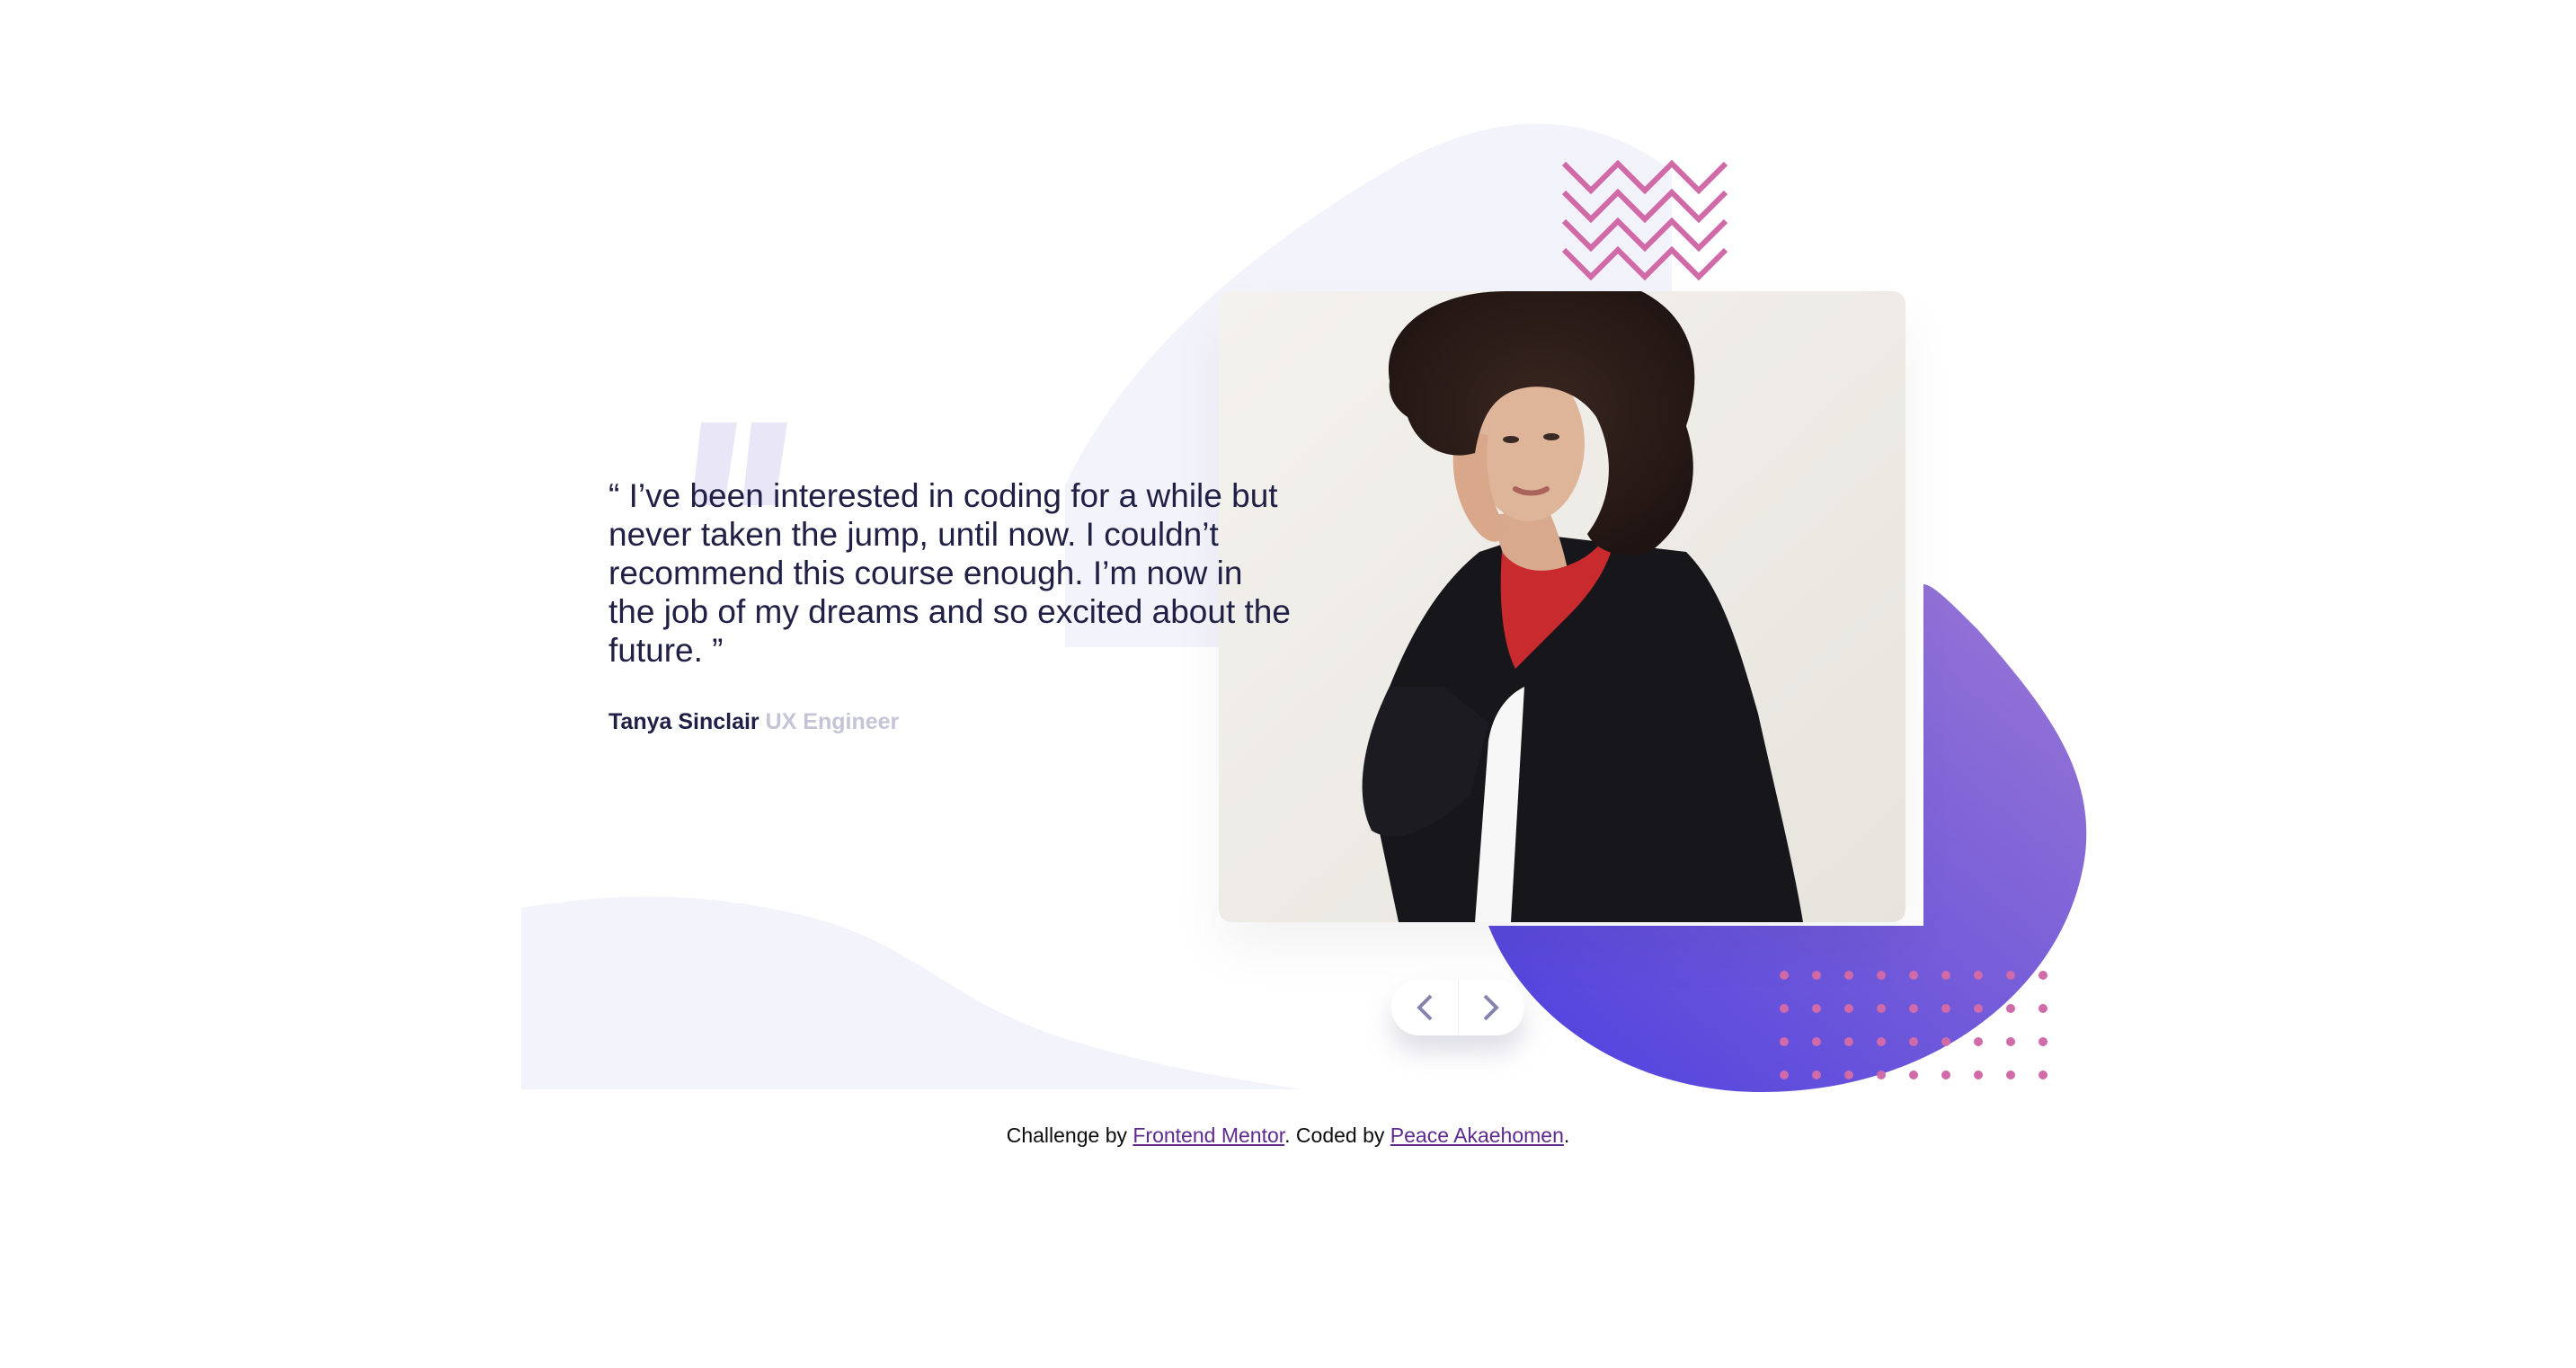 The width and height of the screenshot is (2576, 1368). Describe the element at coordinates (1337, 1135) in the screenshot. I see `attribution-middle: . Coded by` at that location.